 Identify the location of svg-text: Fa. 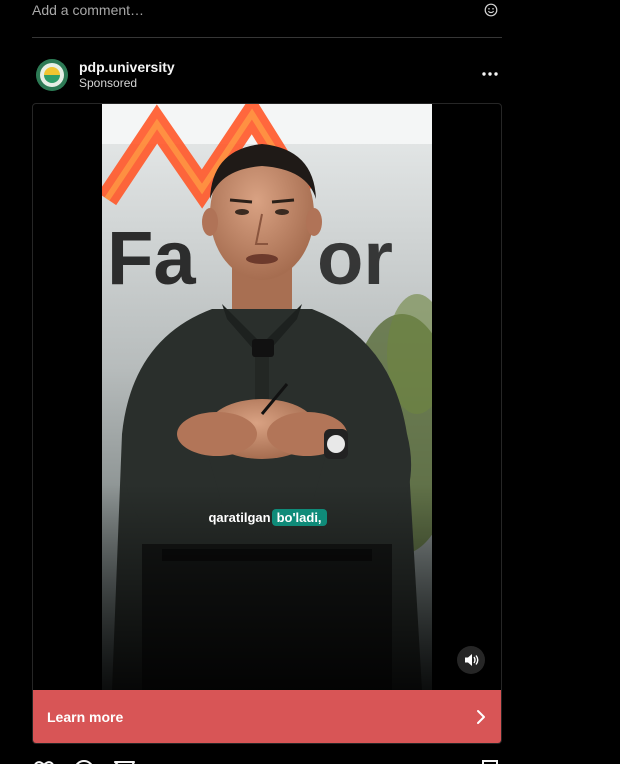
(151, 258).